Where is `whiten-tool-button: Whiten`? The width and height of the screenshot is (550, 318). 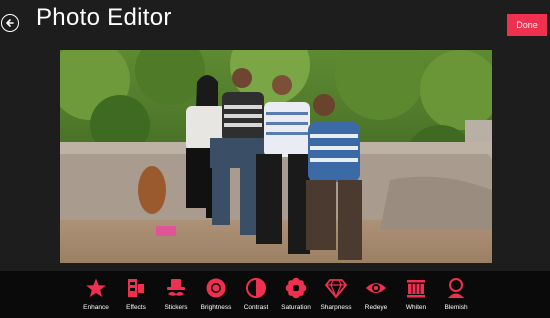 whiten-tool-button: Whiten is located at coordinates (416, 297).